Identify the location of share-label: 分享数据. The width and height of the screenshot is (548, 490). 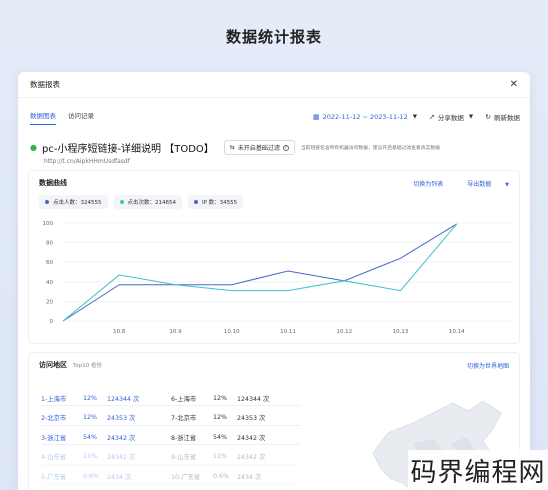
(450, 118).